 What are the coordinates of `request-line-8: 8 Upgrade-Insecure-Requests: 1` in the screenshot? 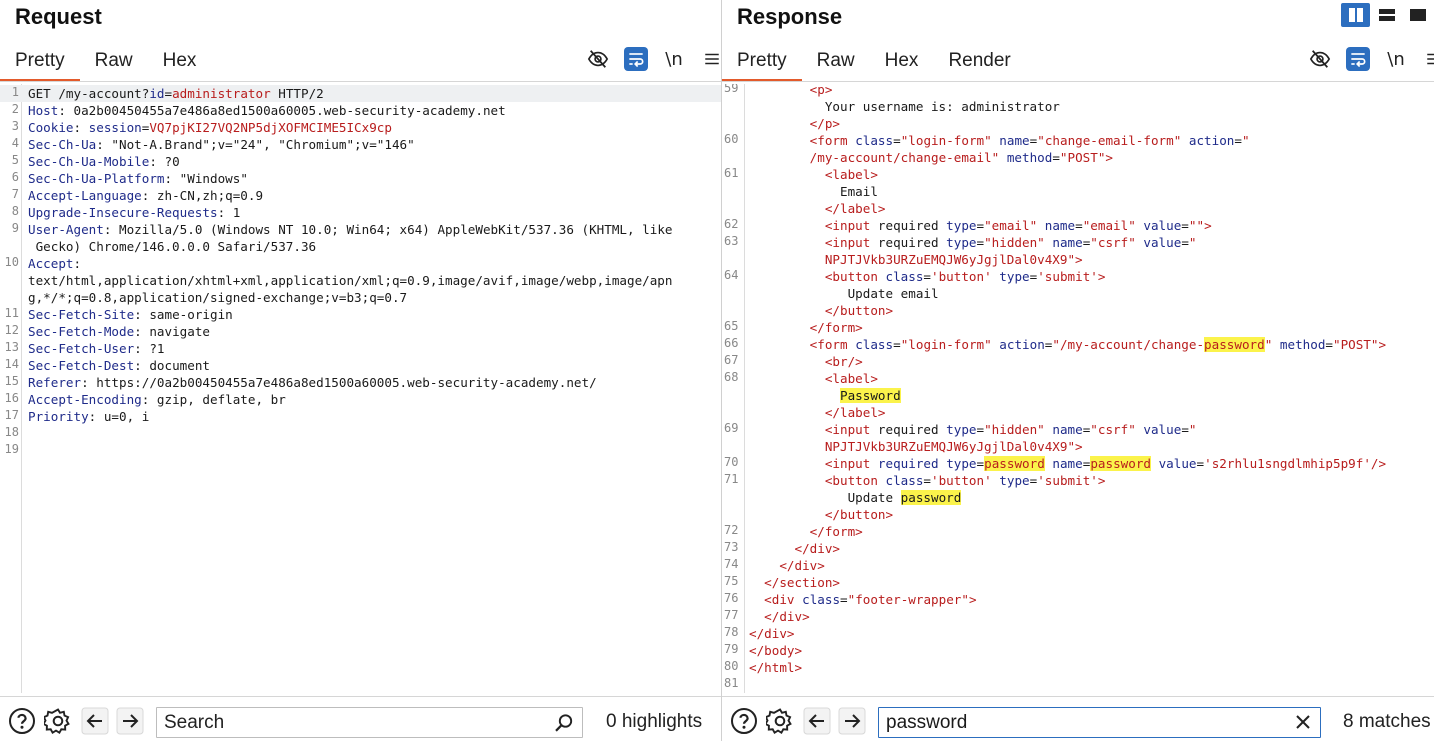 It's located at (360, 212).